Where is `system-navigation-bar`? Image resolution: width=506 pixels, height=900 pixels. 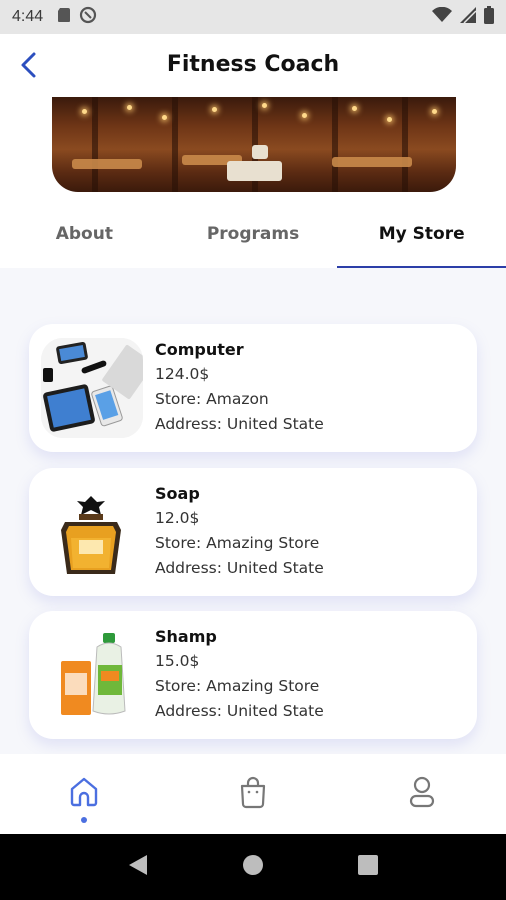 system-navigation-bar is located at coordinates (253, 867).